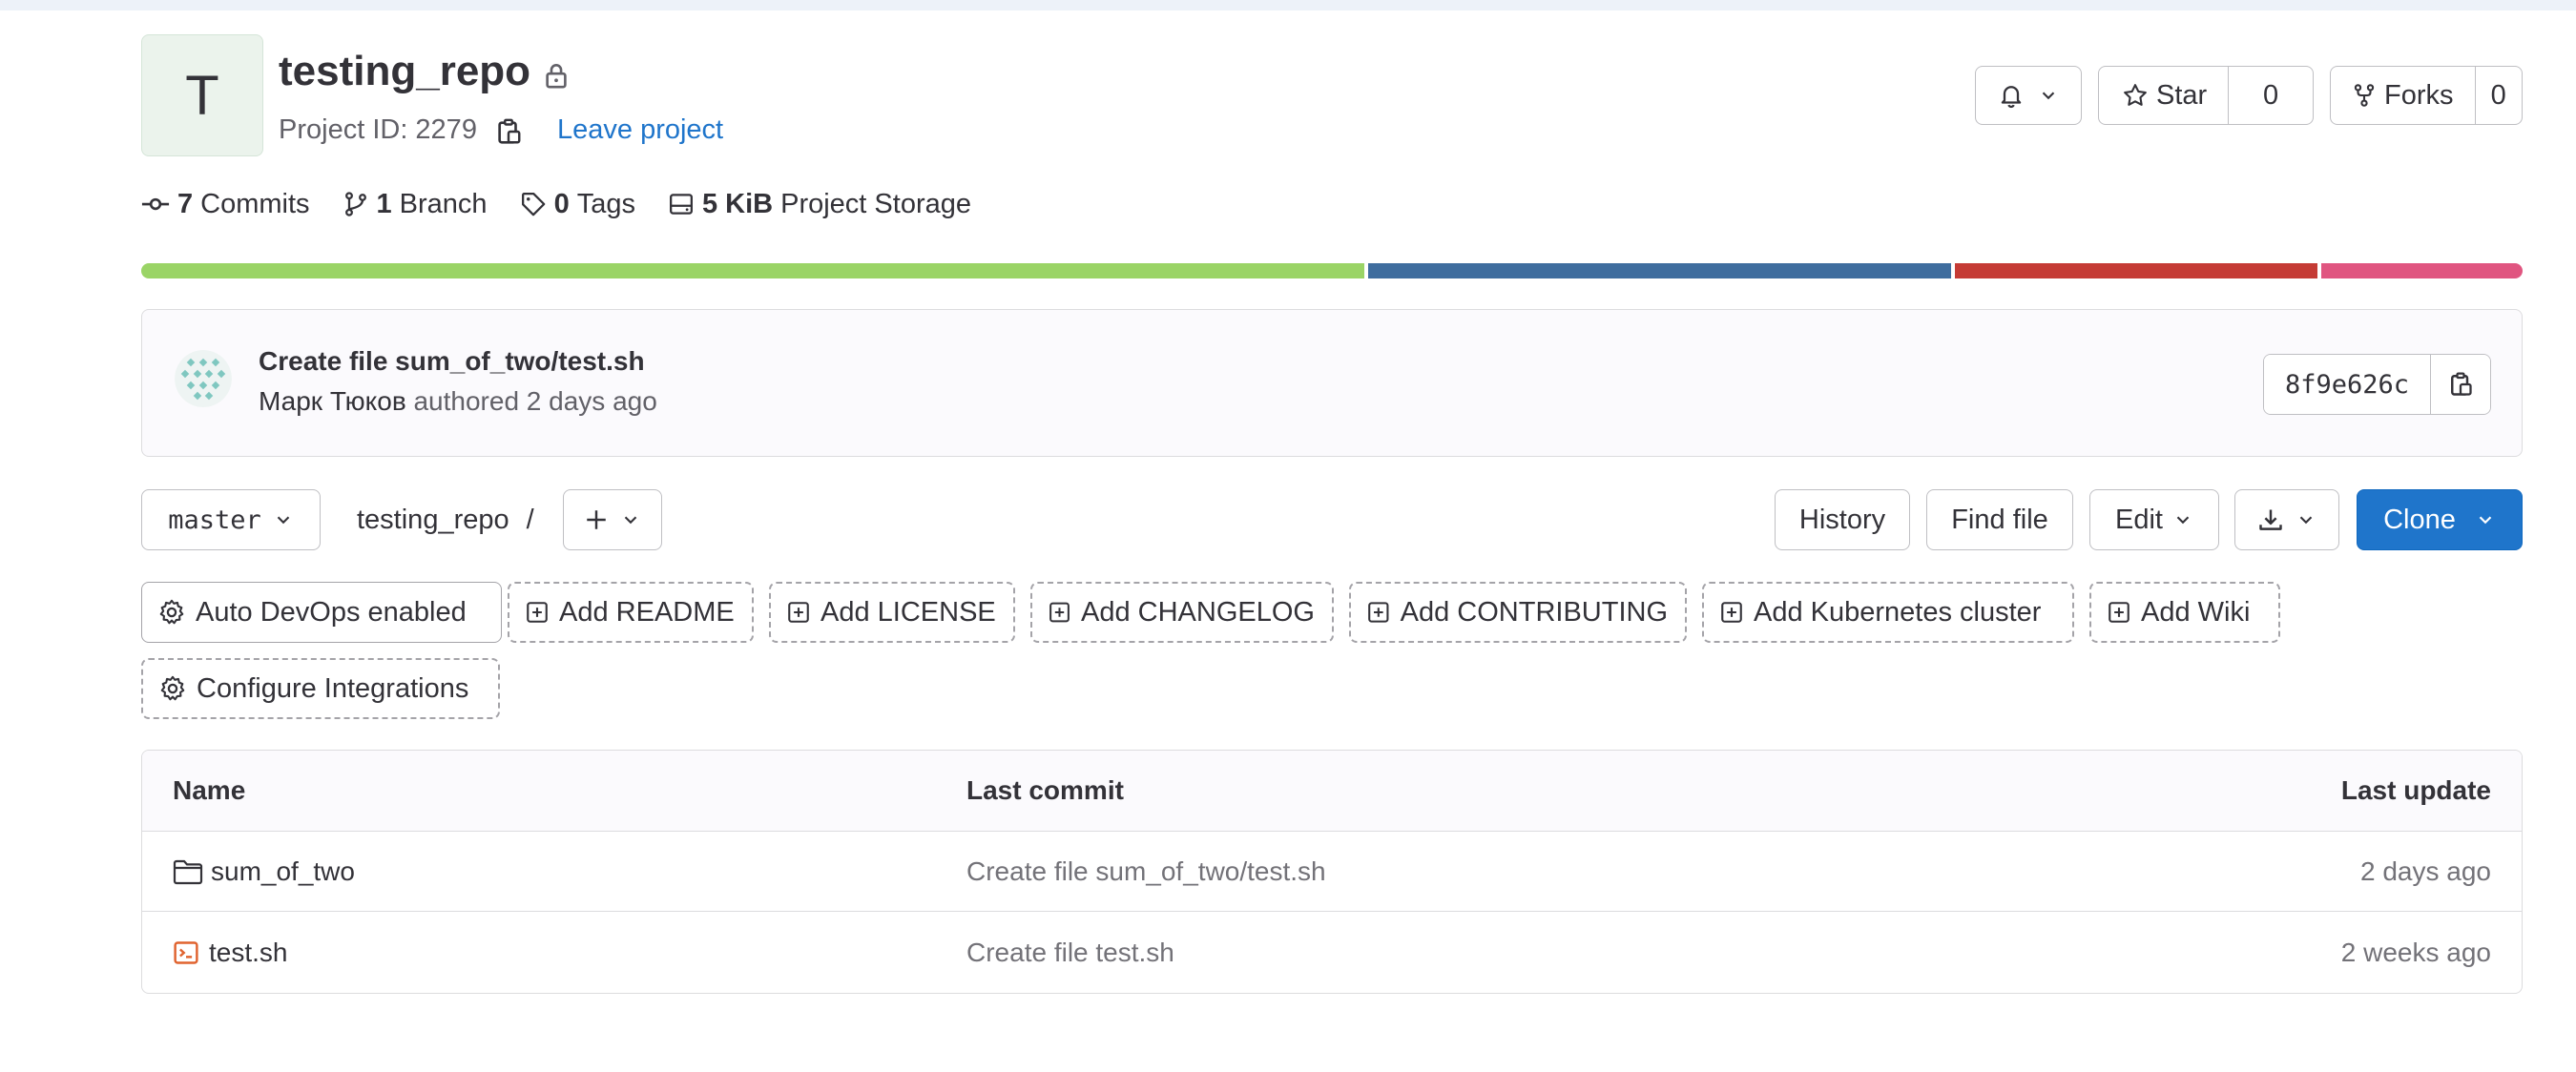 The width and height of the screenshot is (2576, 1072). Describe the element at coordinates (384, 203) in the screenshot. I see `branch-count: 1` at that location.